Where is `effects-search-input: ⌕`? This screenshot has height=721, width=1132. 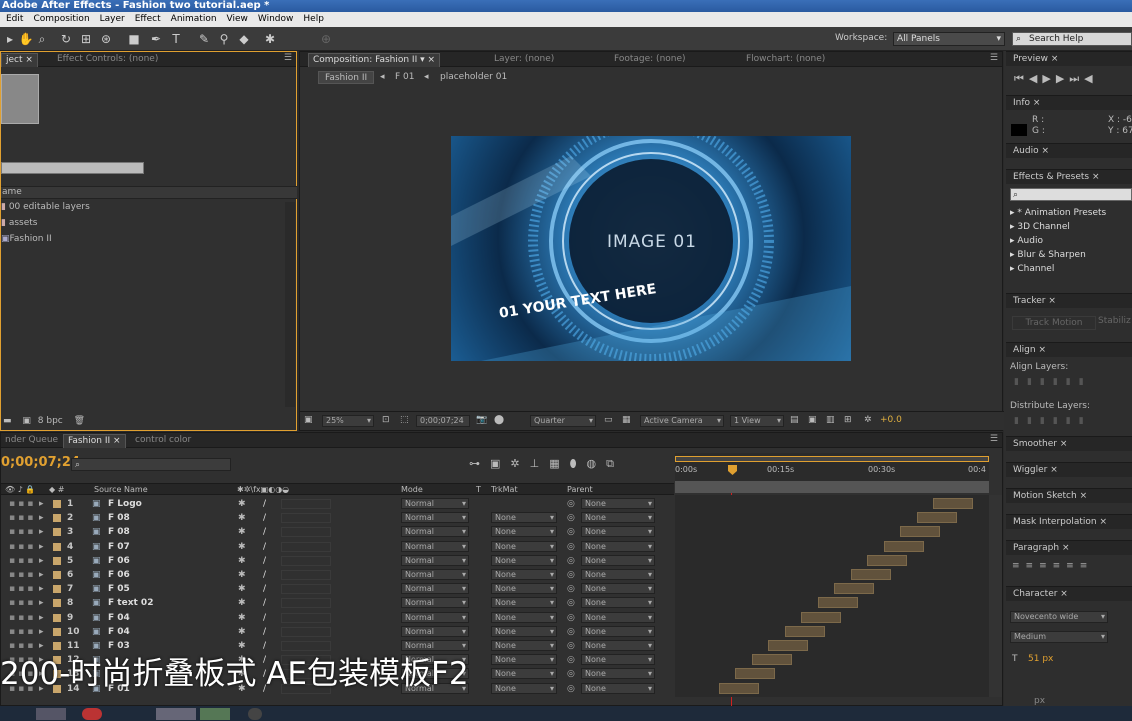
effects-search-input: ⌕ is located at coordinates (1071, 194).